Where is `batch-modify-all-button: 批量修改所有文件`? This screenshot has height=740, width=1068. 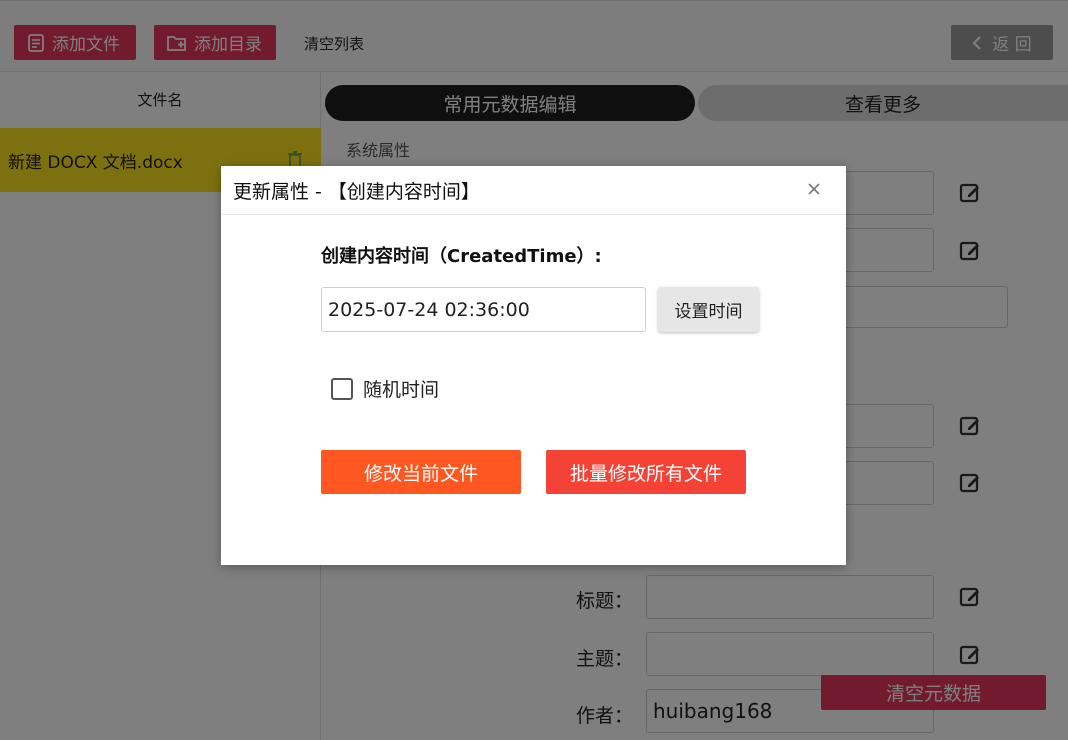 batch-modify-all-button: 批量修改所有文件 is located at coordinates (646, 472).